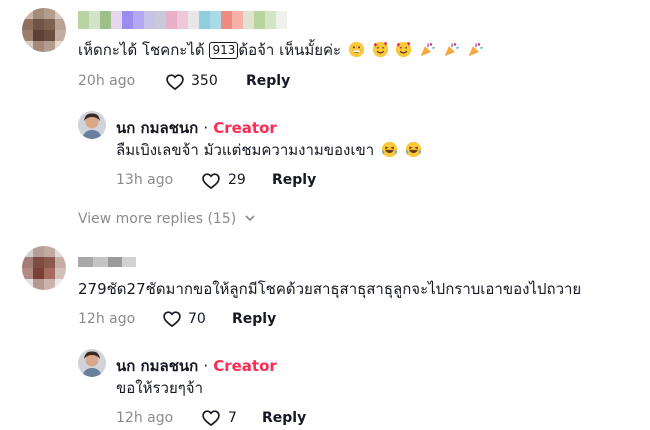  What do you see at coordinates (145, 418) in the screenshot?
I see `reply-timestamp: 12h ago` at bounding box center [145, 418].